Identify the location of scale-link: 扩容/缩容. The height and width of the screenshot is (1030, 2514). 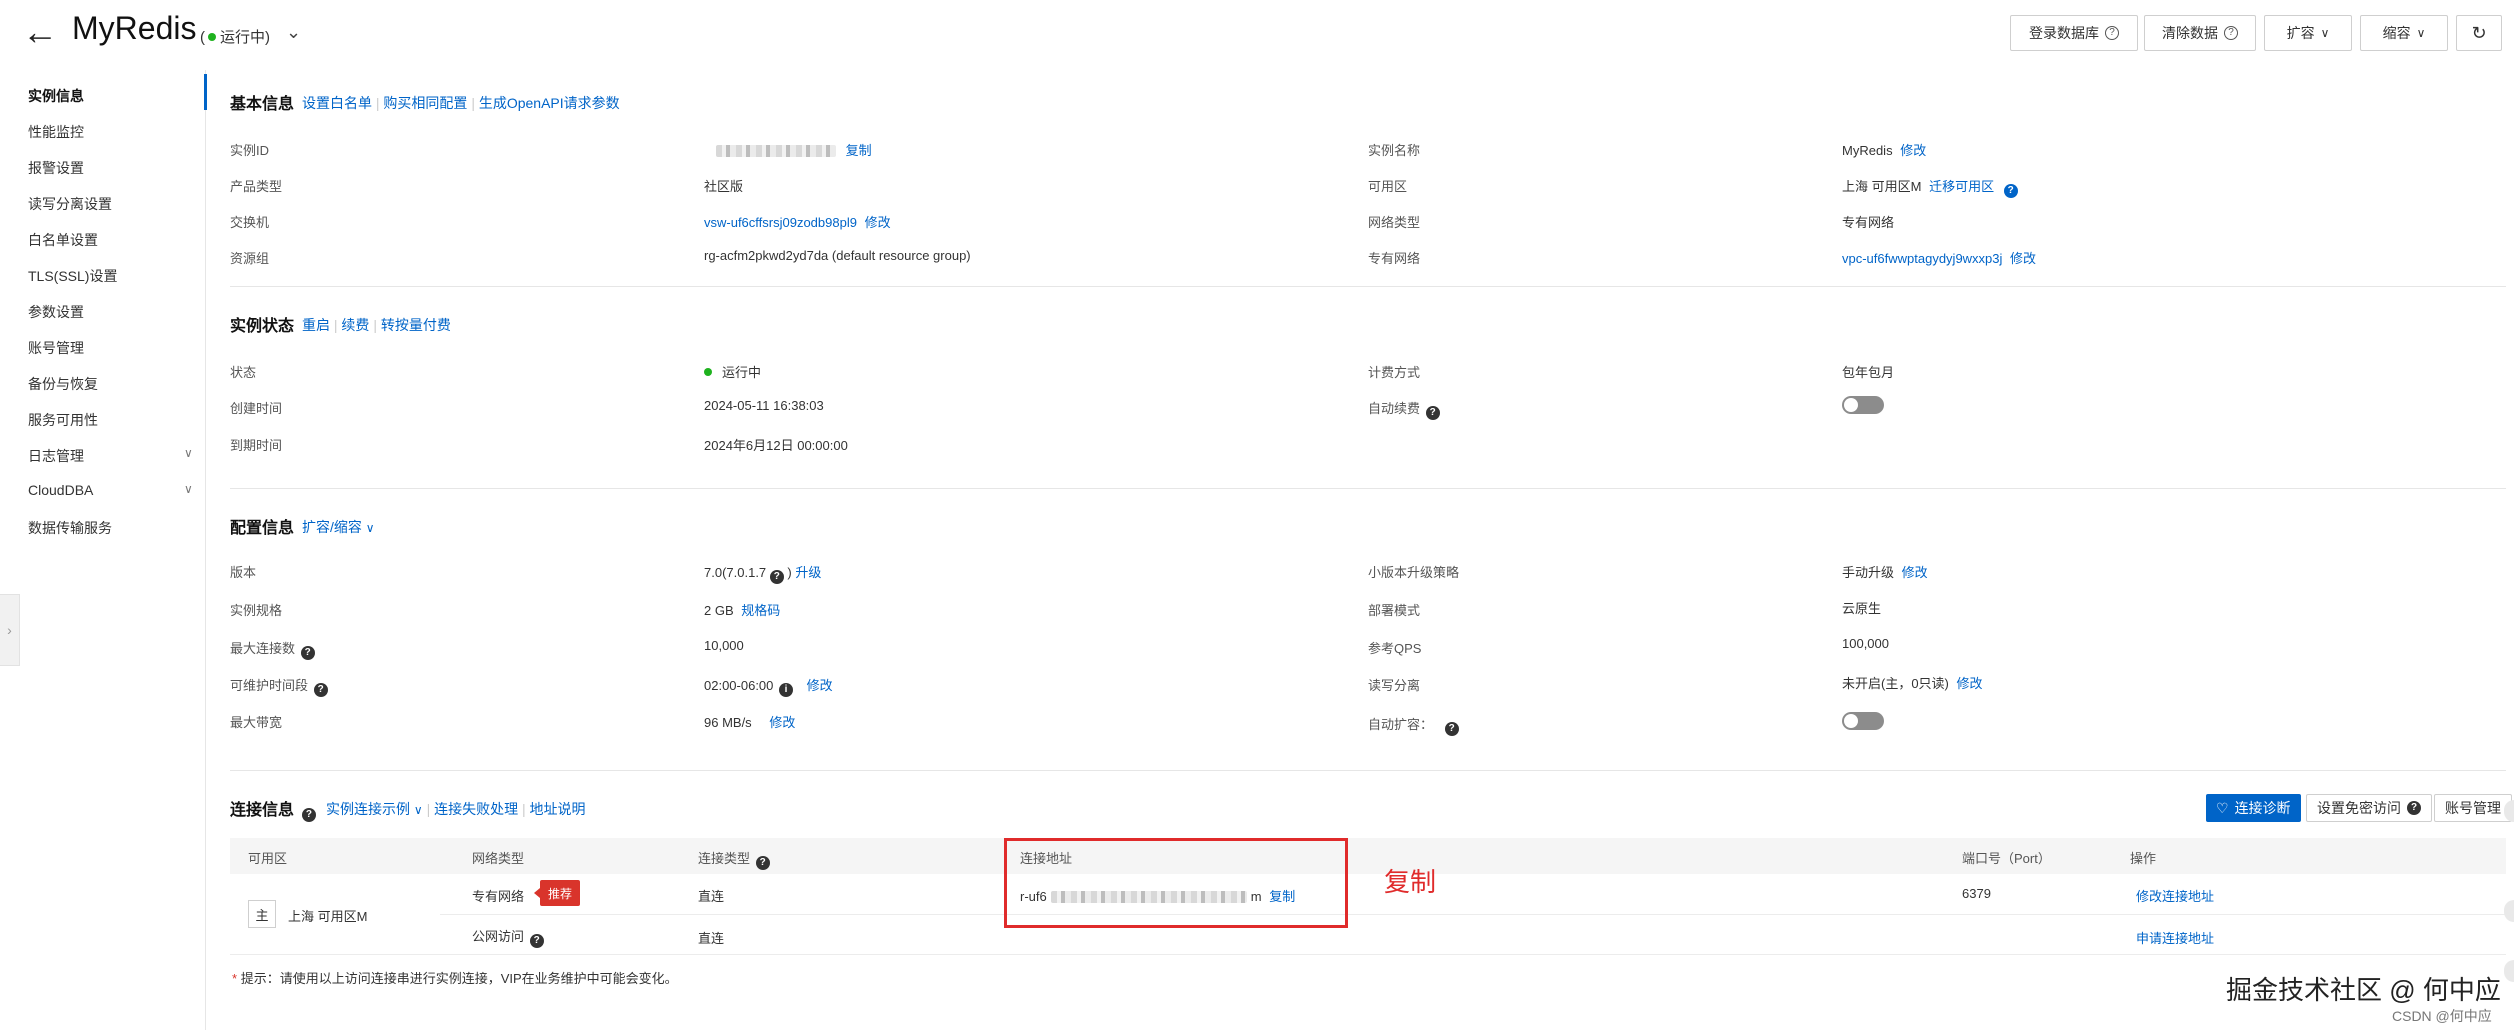
(332, 527).